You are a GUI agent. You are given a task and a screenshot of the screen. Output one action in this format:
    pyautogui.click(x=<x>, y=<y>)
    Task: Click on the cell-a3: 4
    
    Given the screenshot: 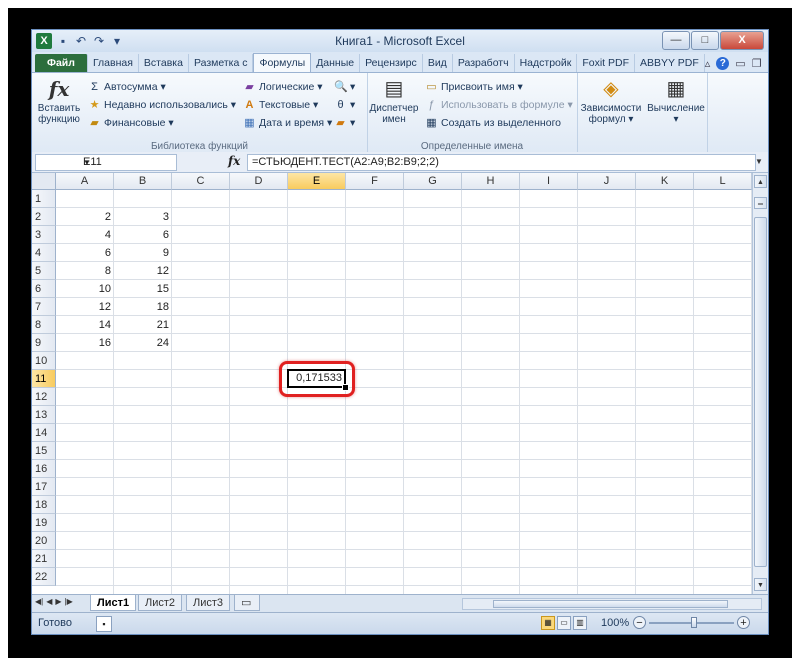 What is the action you would take?
    pyautogui.click(x=85, y=235)
    